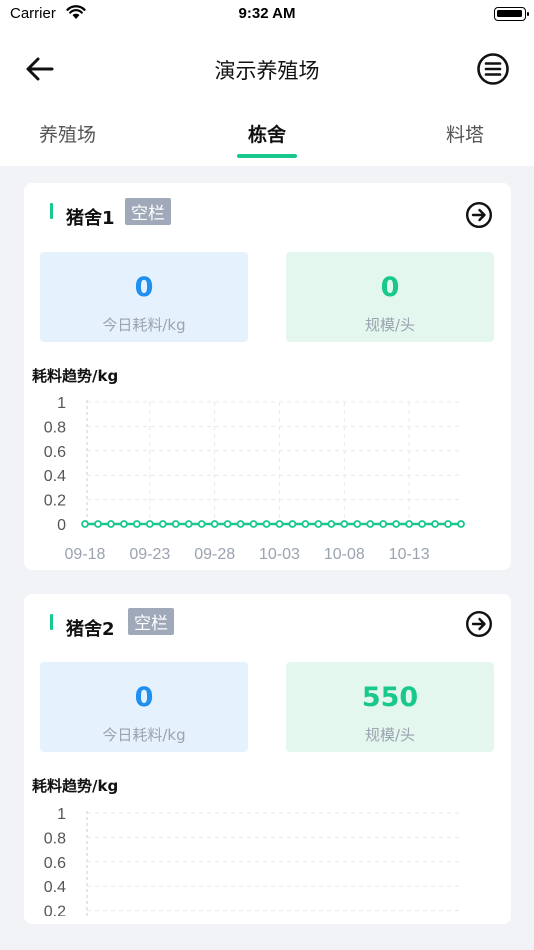 Image resolution: width=534 pixels, height=950 pixels. I want to click on barn-name: 猪舍1, so click(90, 218).